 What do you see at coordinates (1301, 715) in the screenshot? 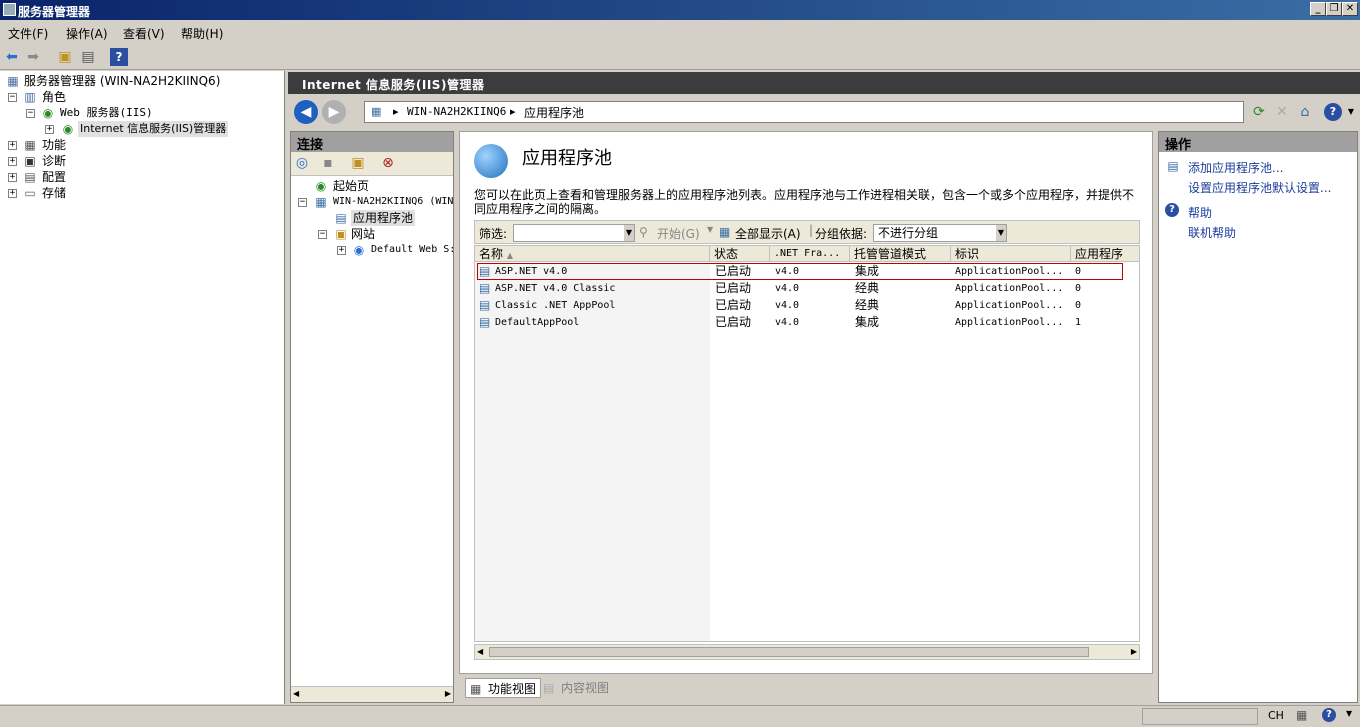
I see `keyboard-icon: ▦` at bounding box center [1301, 715].